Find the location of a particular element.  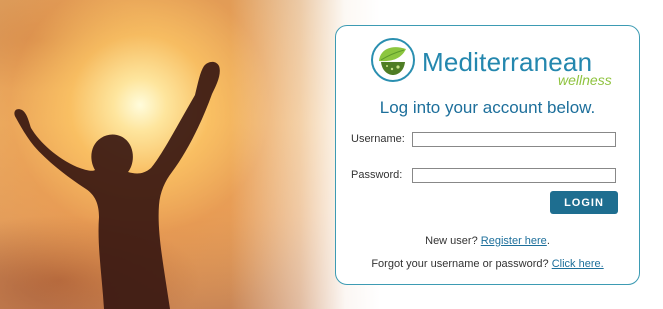

password-label: Password: is located at coordinates (377, 175).